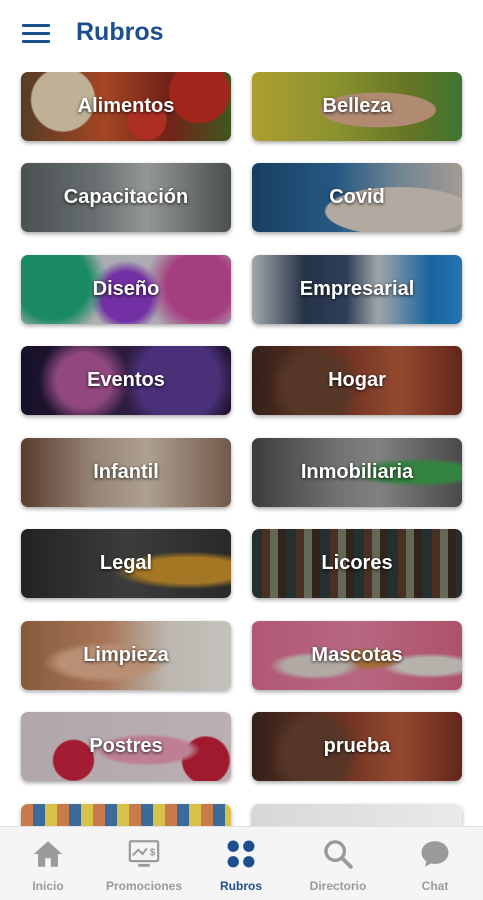 The image size is (483, 900). I want to click on nav-label: Directorio, so click(338, 886).